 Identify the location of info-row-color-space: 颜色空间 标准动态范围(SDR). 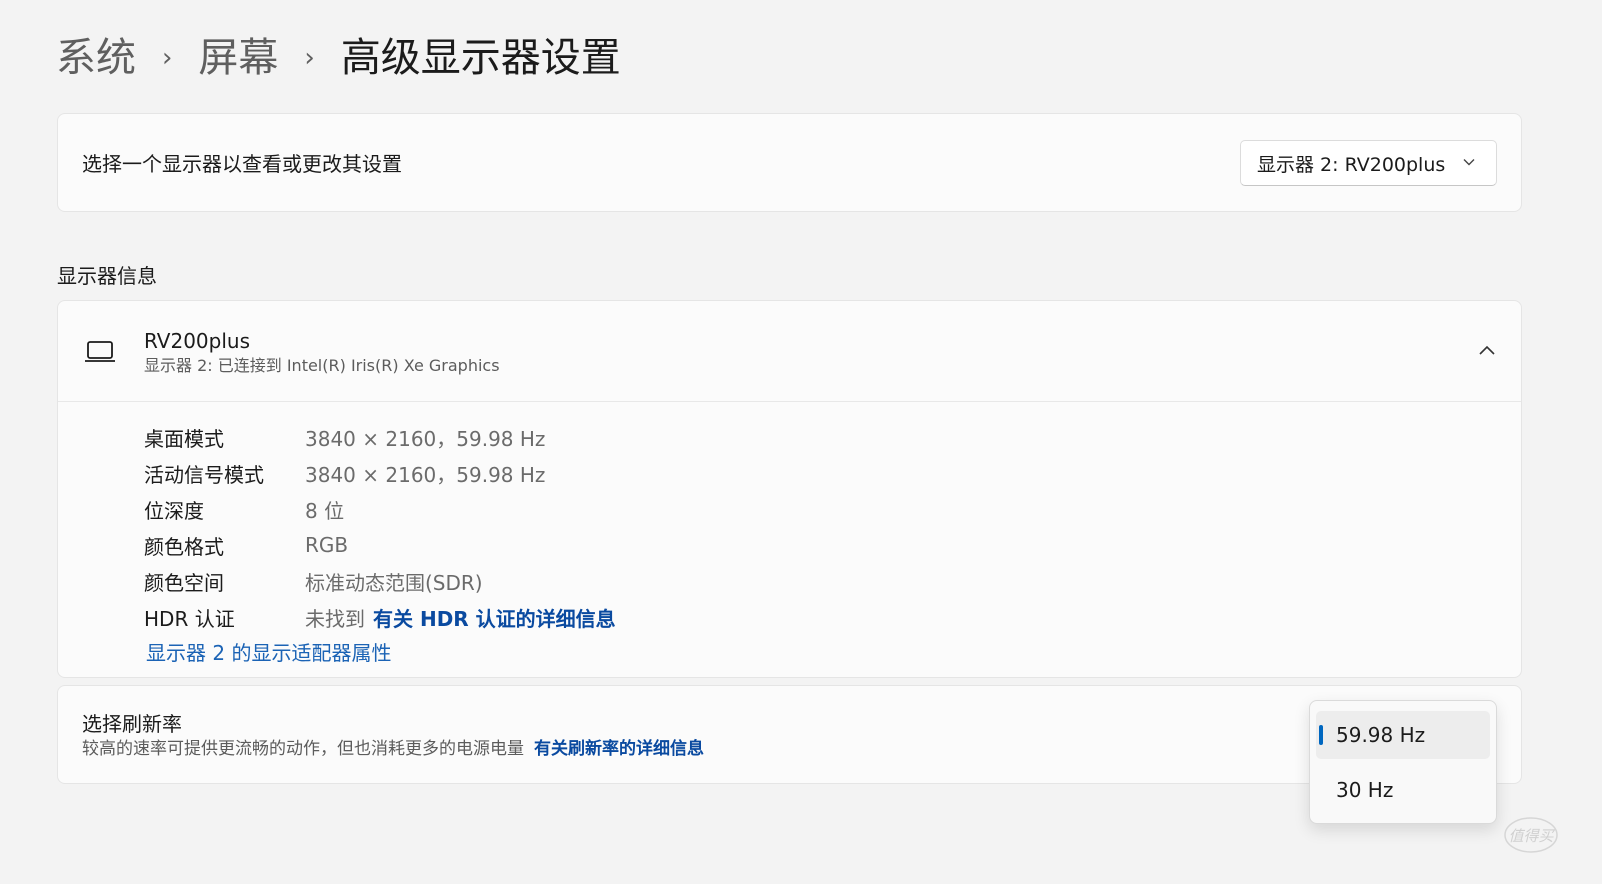
(380, 581).